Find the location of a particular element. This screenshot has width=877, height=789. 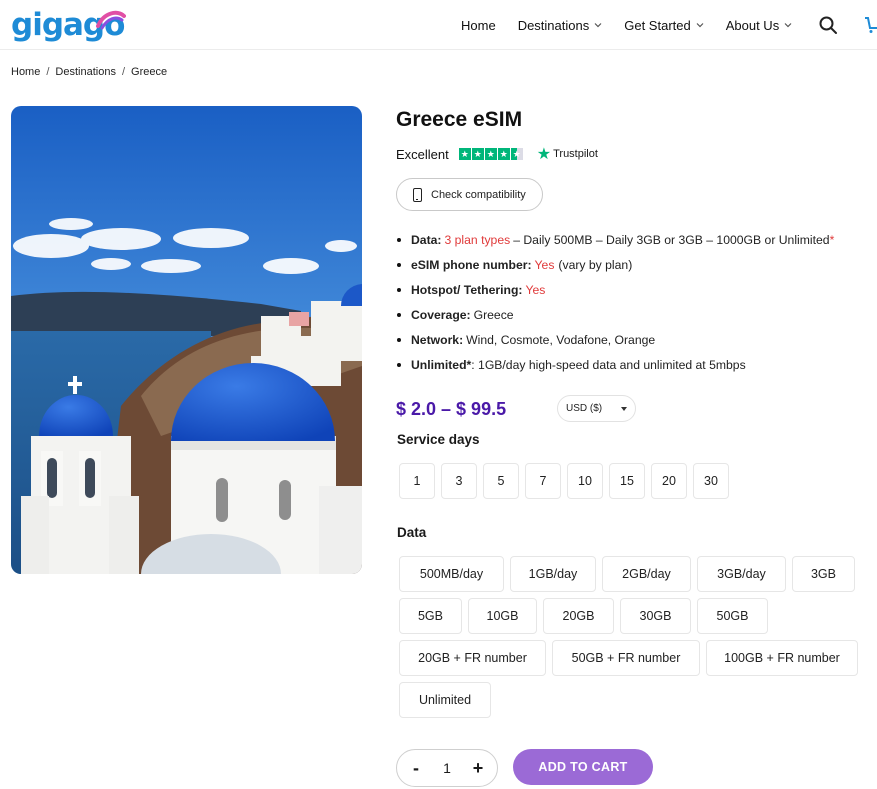

check-compatibility-button: Check compatibility is located at coordinates (469, 194).